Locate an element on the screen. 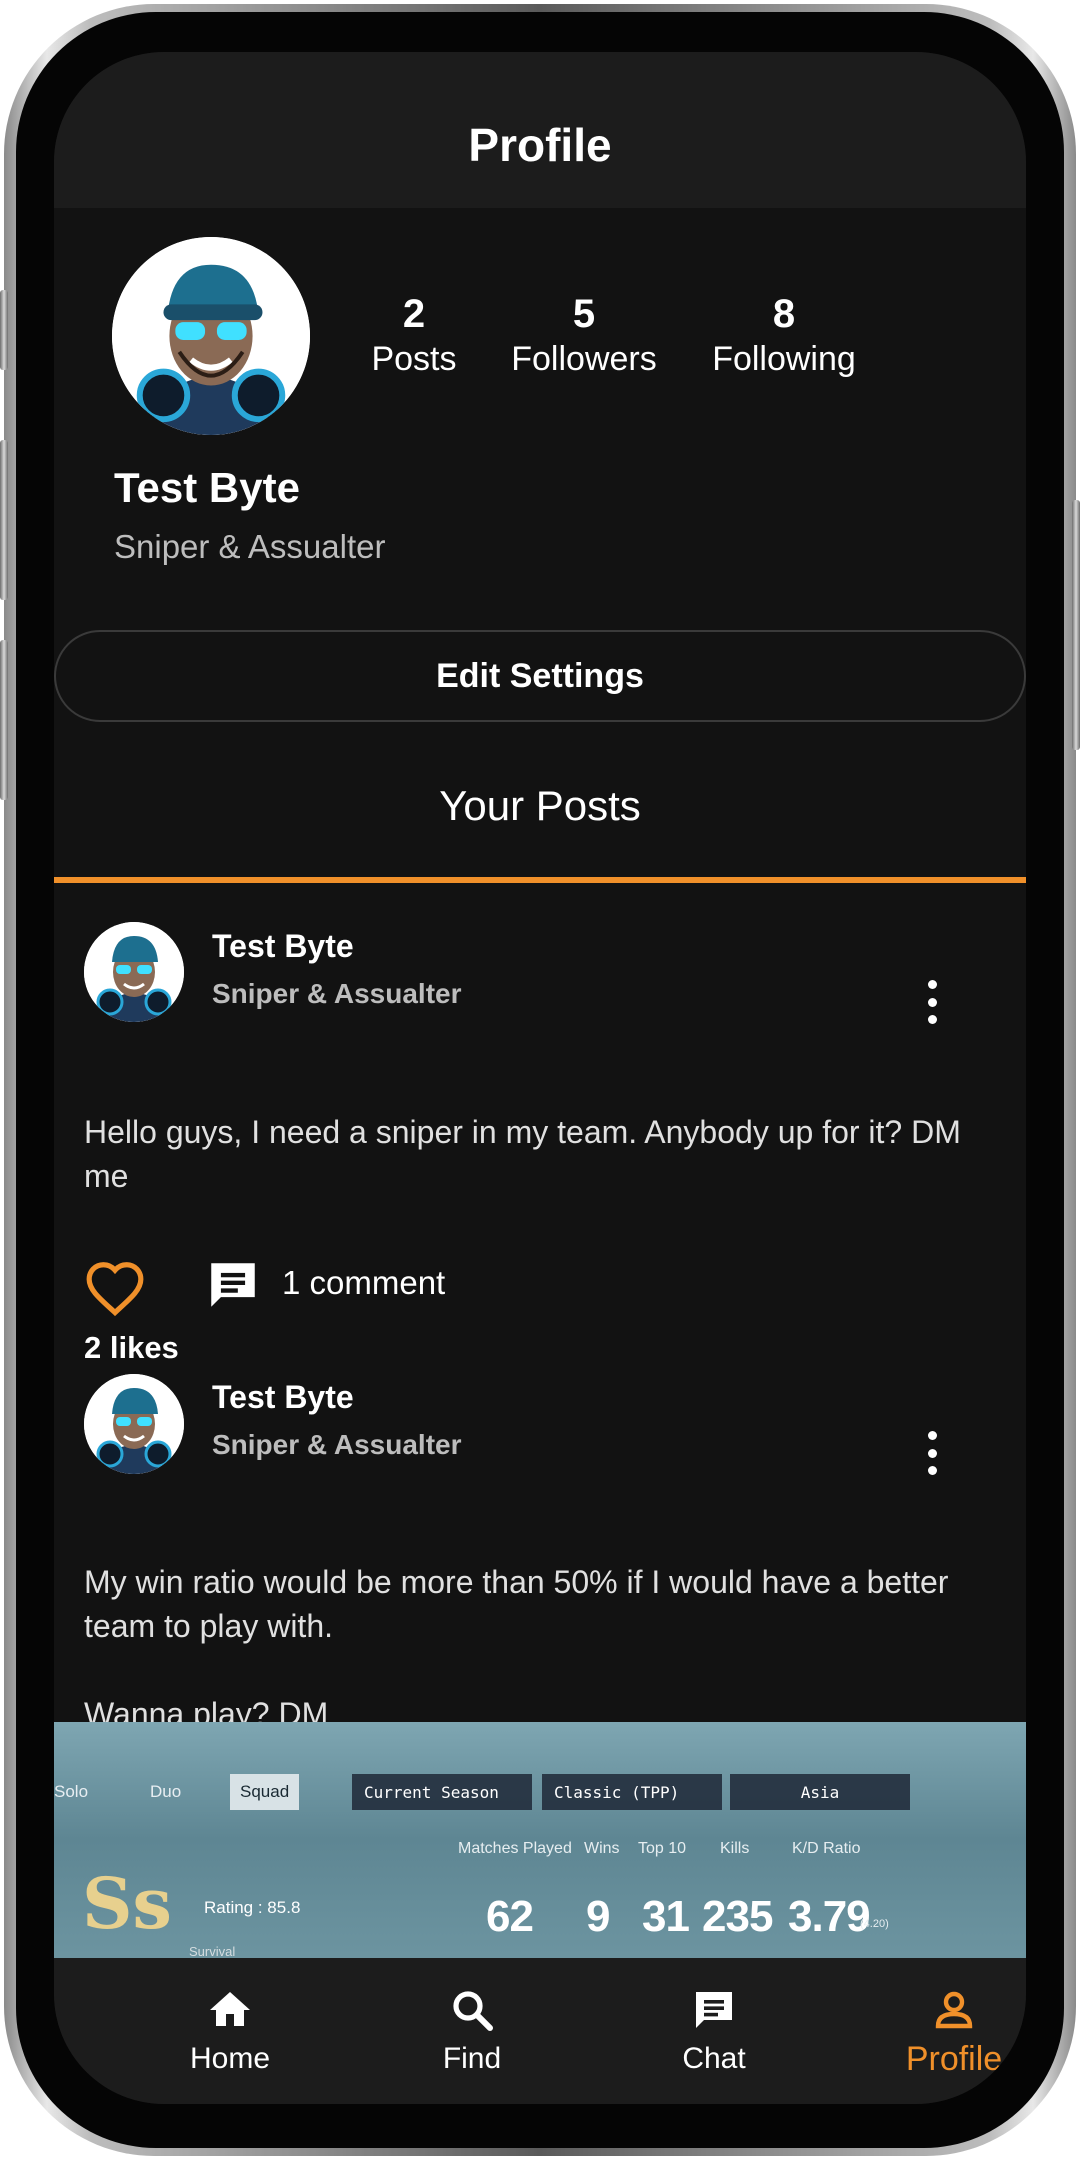 This screenshot has width=1080, height=2160. profile-name: Test Byte is located at coordinates (207, 487).